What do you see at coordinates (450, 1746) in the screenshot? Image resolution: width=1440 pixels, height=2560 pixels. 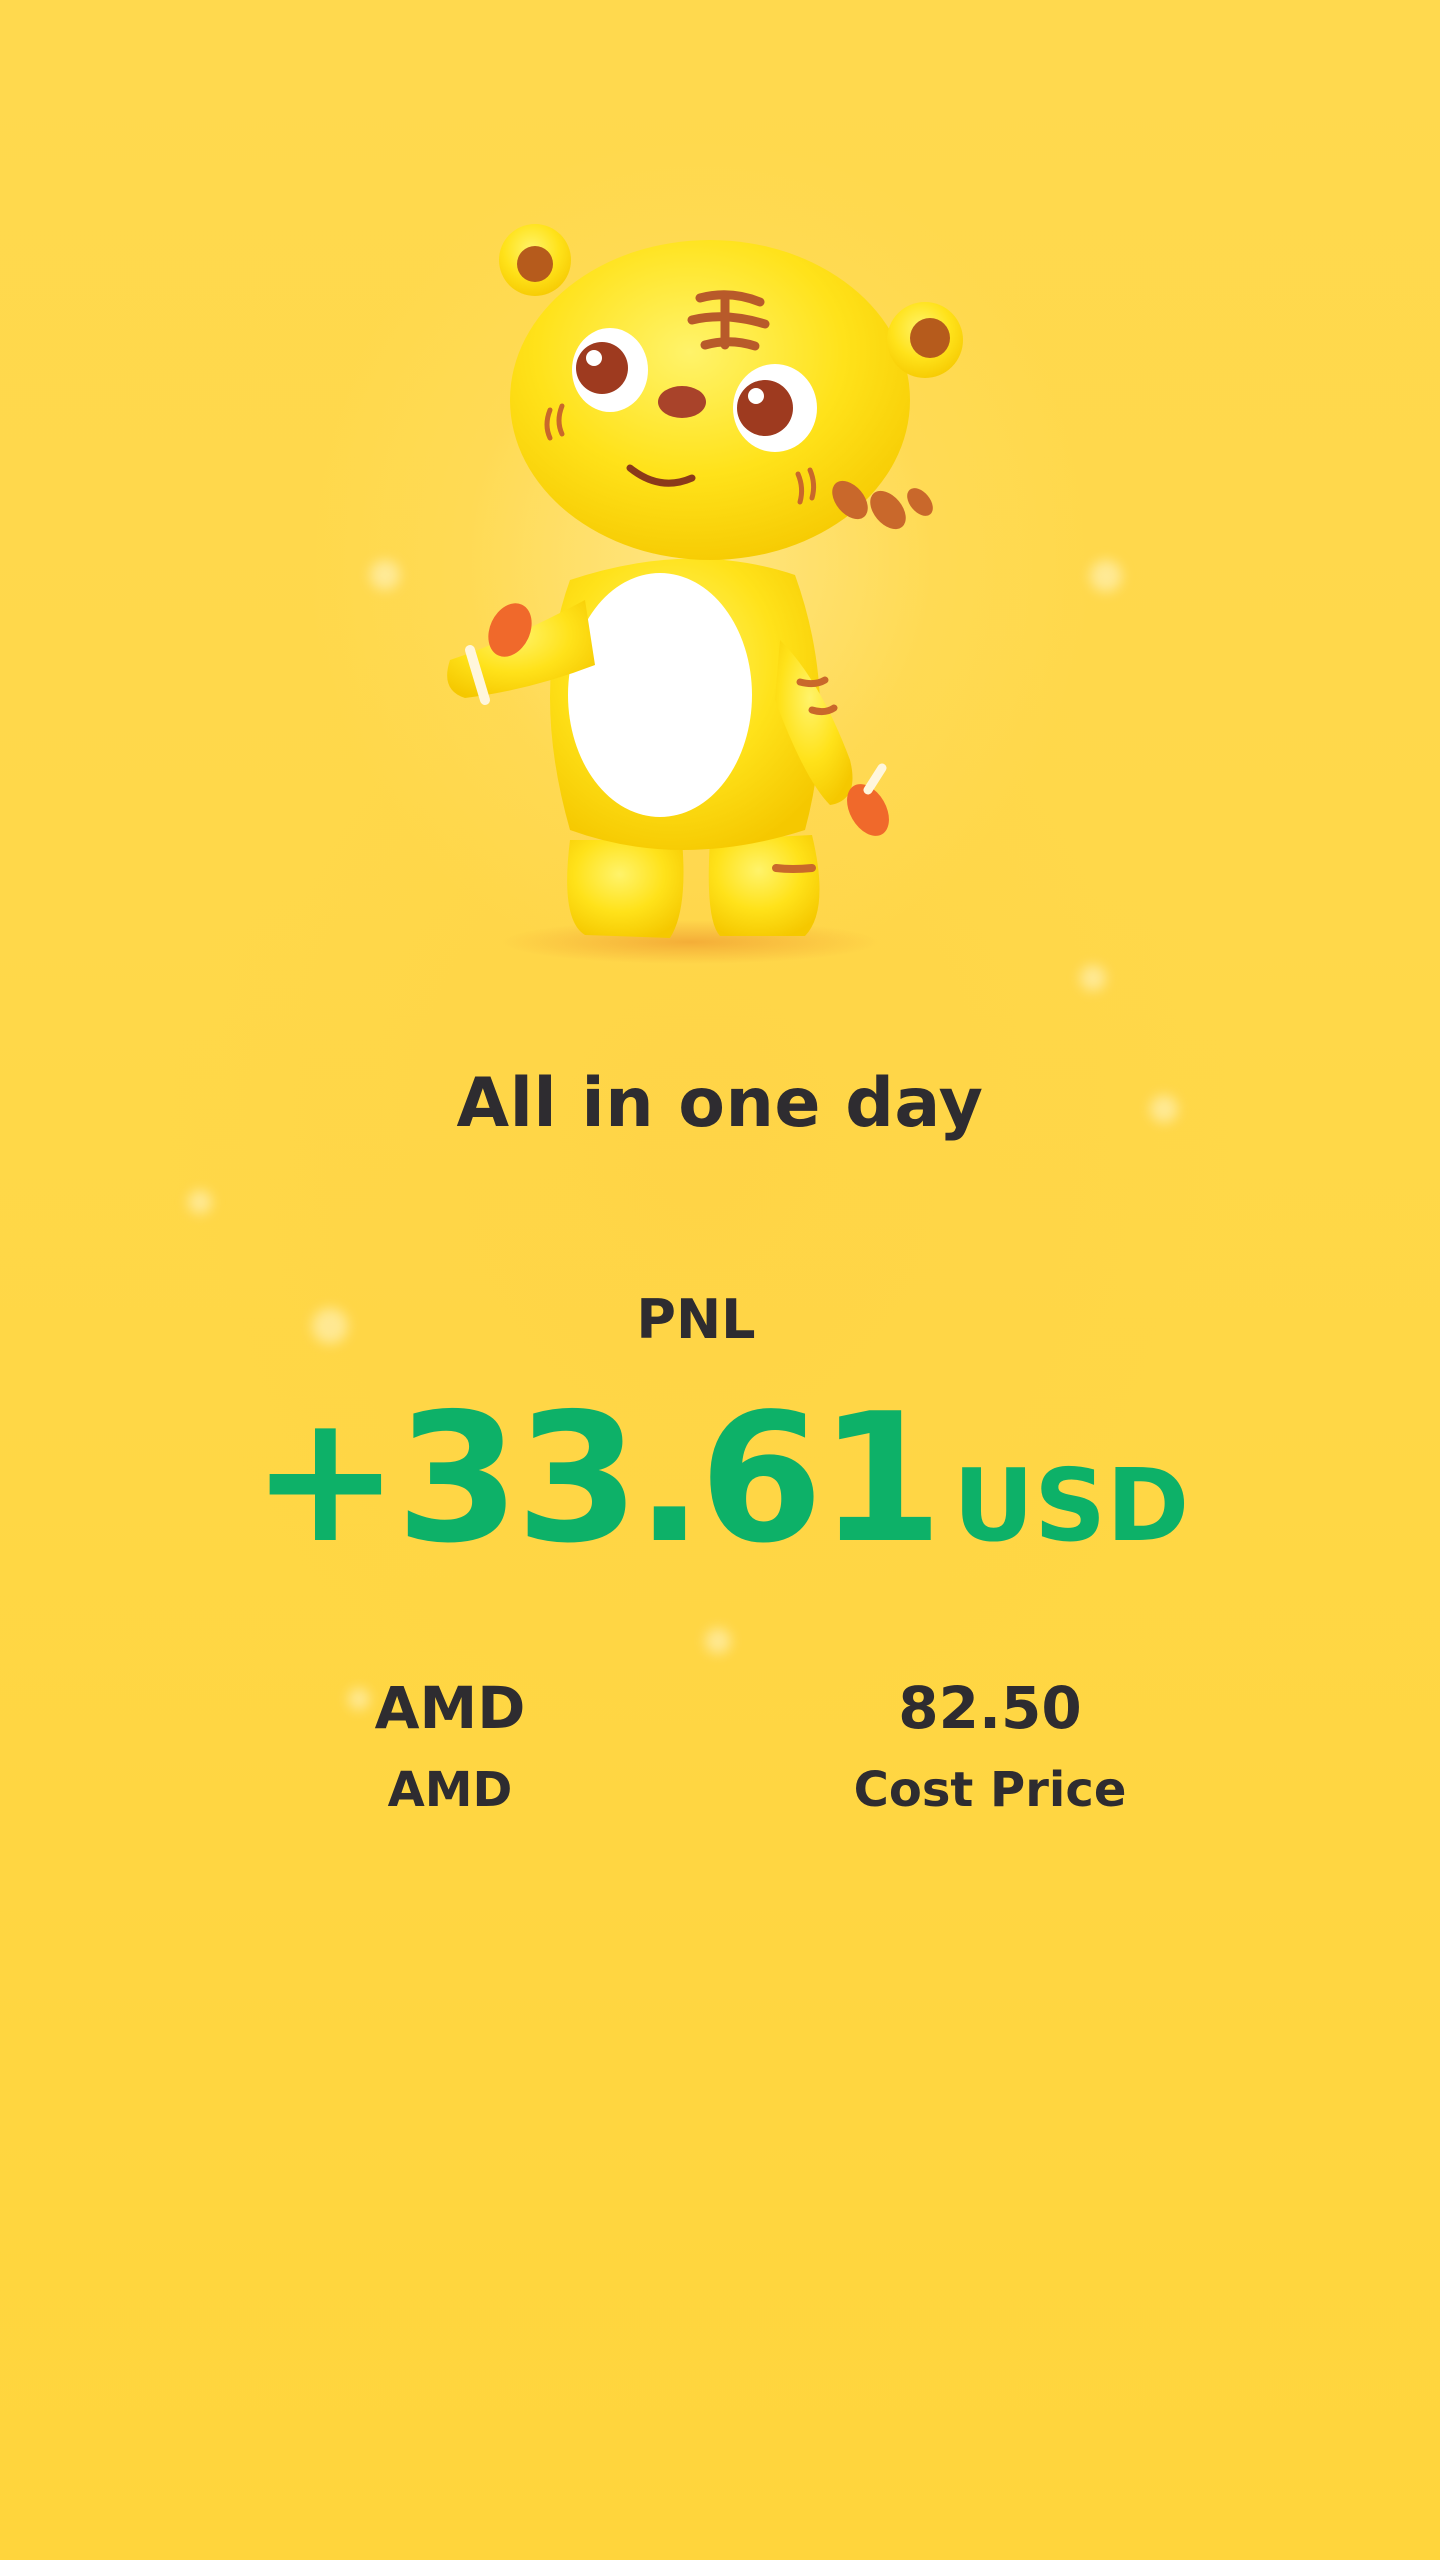 I see `symbol-stat: AMD AMD` at bounding box center [450, 1746].